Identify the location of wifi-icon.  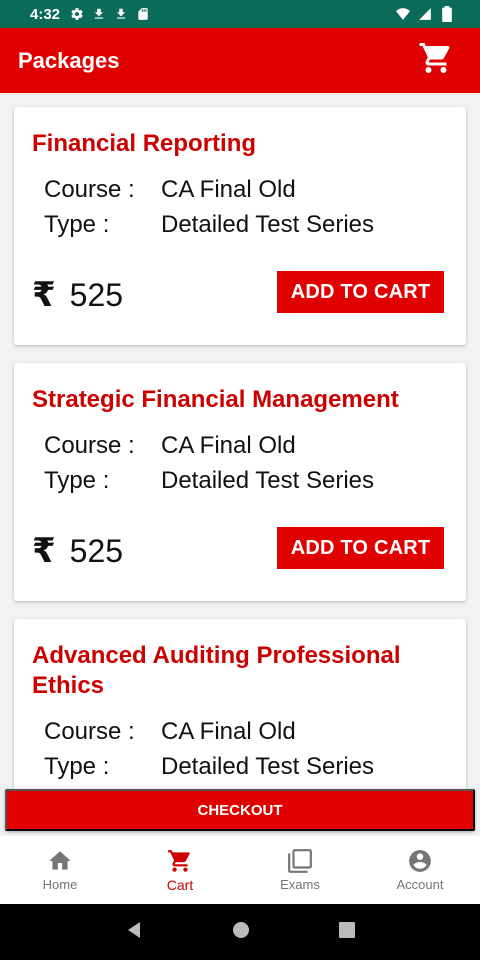
(403, 14).